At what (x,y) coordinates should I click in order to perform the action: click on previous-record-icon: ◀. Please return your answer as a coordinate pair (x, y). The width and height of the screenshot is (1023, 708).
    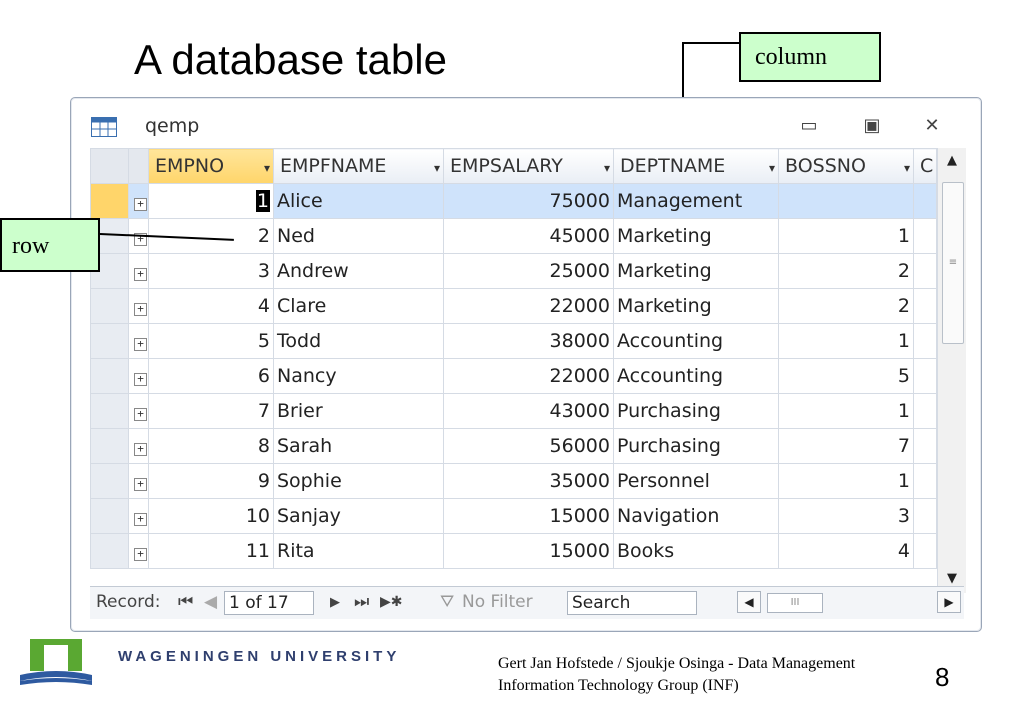
    Looking at the image, I should click on (210, 602).